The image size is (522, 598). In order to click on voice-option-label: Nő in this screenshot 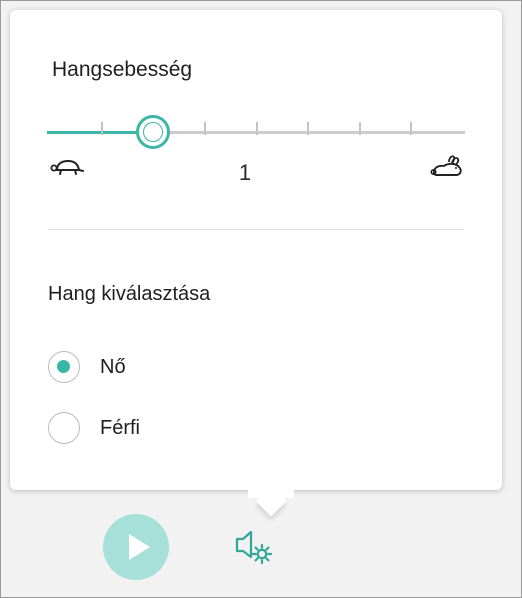, I will do `click(113, 367)`.